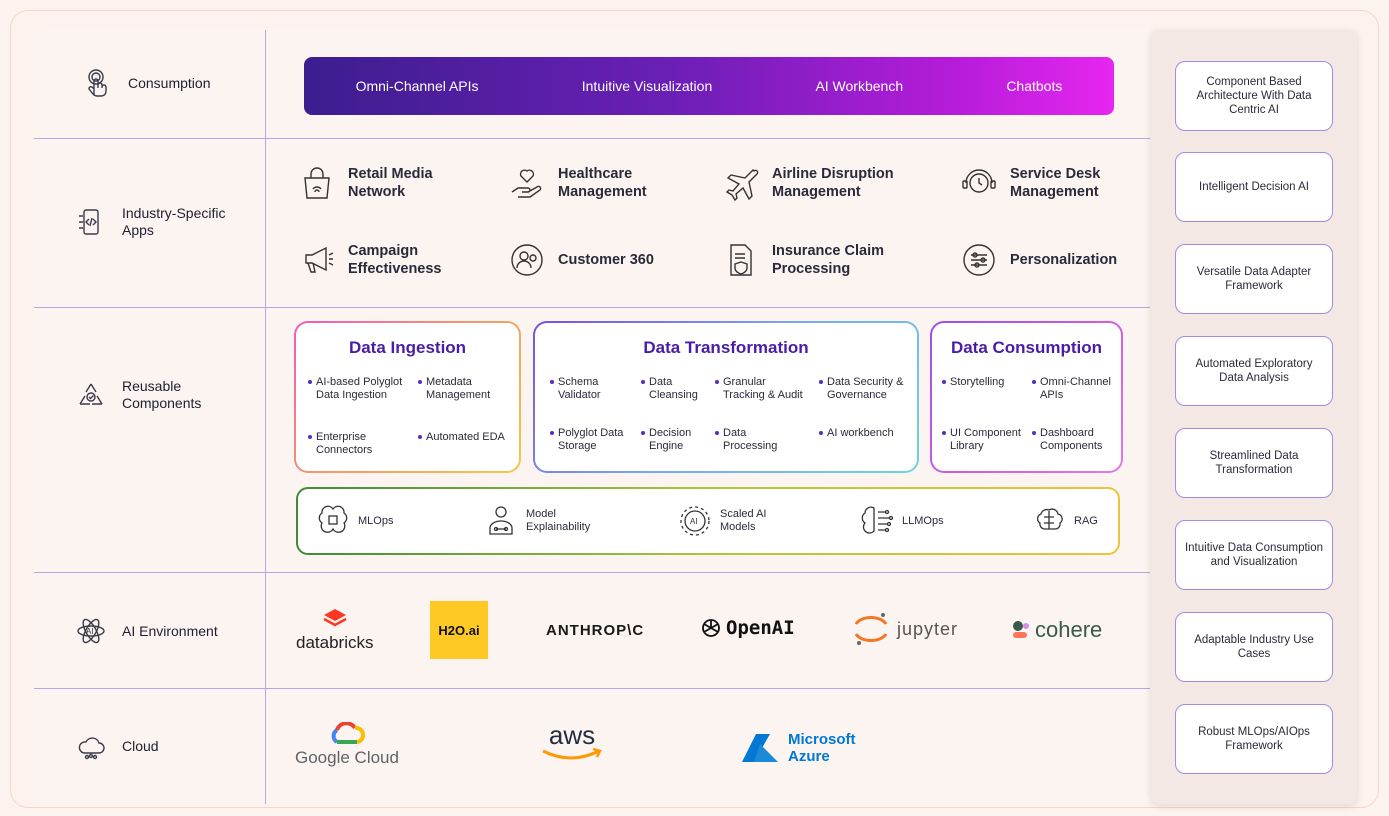  What do you see at coordinates (91, 395) in the screenshot?
I see `recycle-check-icon` at bounding box center [91, 395].